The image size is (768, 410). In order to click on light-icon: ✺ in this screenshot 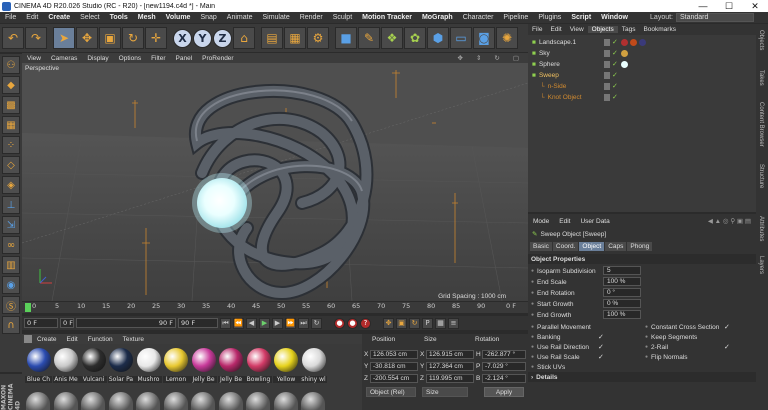, I will do `click(507, 38)`.